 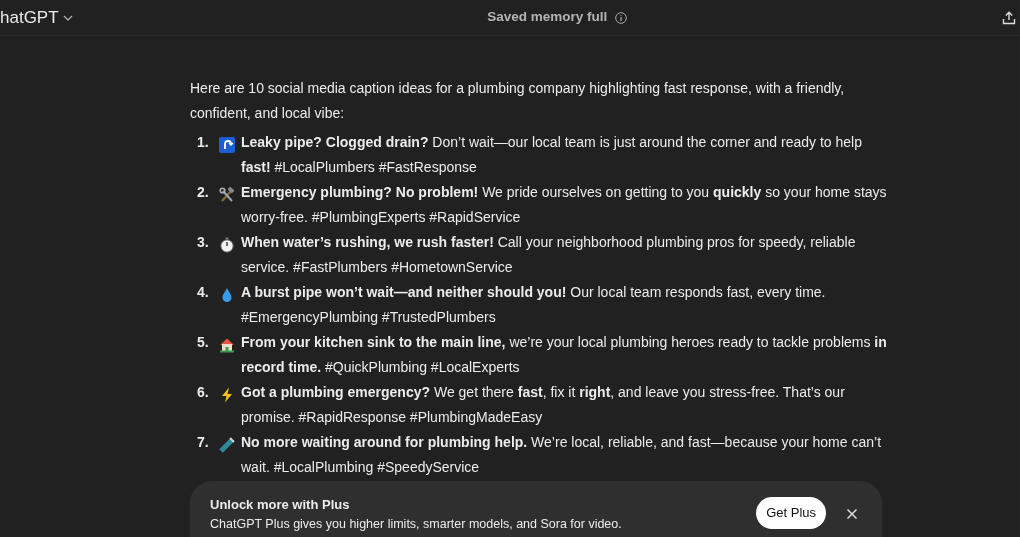 I want to click on get-plus-button: Get Plus, so click(x=791, y=513).